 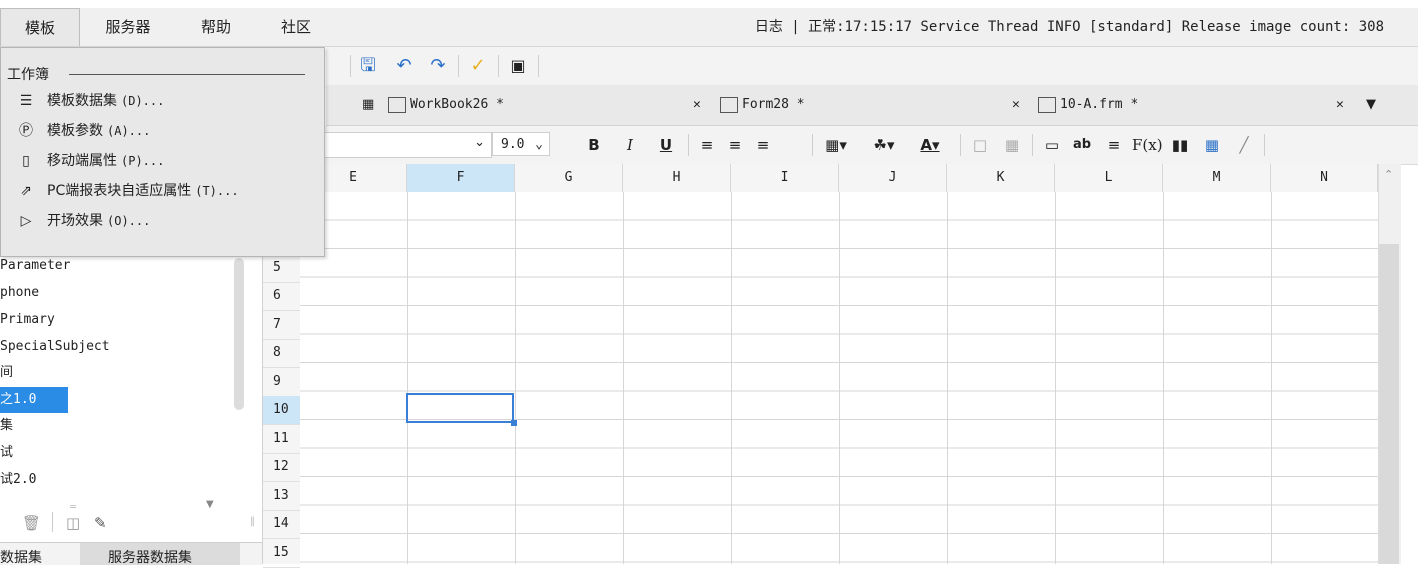 What do you see at coordinates (27, 320) in the screenshot?
I see `list-item: Primary` at bounding box center [27, 320].